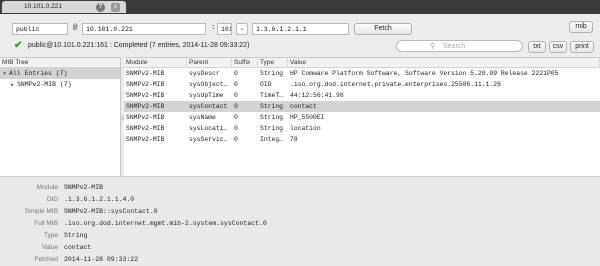 Image resolution: width=600 pixels, height=266 pixels. What do you see at coordinates (224, 29) in the screenshot?
I see `port-input: 161` at bounding box center [224, 29].